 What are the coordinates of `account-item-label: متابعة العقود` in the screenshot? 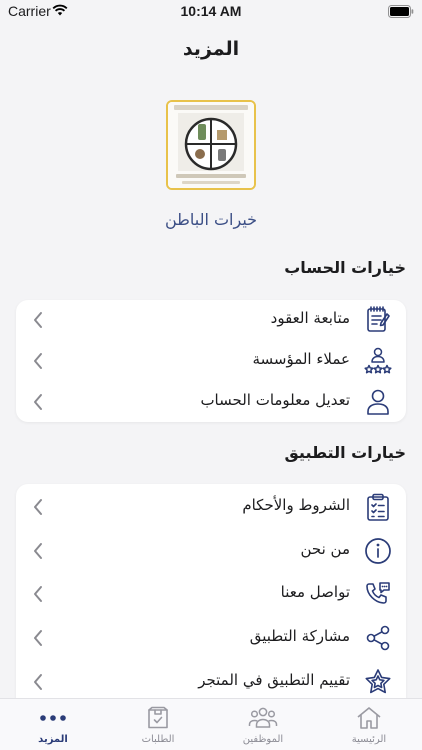 It's located at (310, 318).